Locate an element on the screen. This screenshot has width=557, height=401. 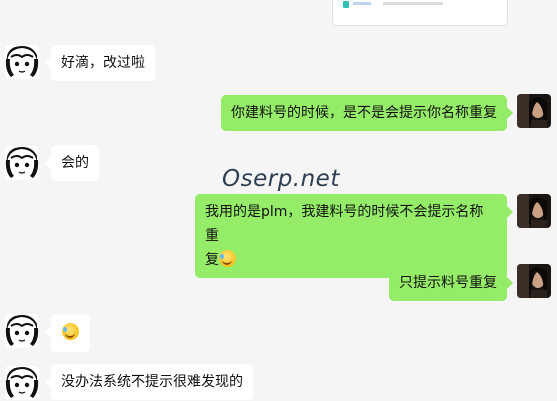
image-message-card is located at coordinates (420, 13).